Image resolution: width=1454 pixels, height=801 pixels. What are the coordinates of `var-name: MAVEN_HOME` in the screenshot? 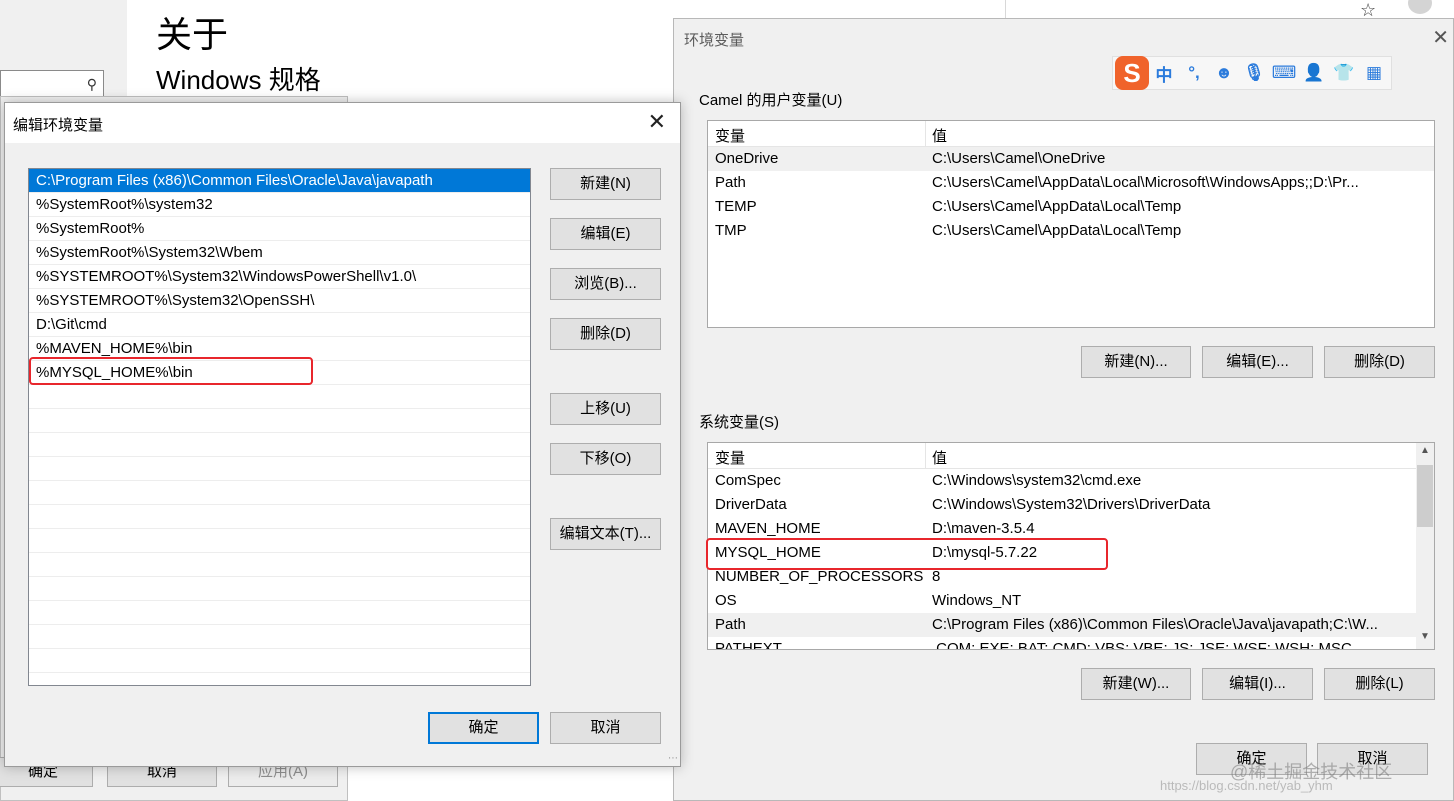 It's located at (768, 528).